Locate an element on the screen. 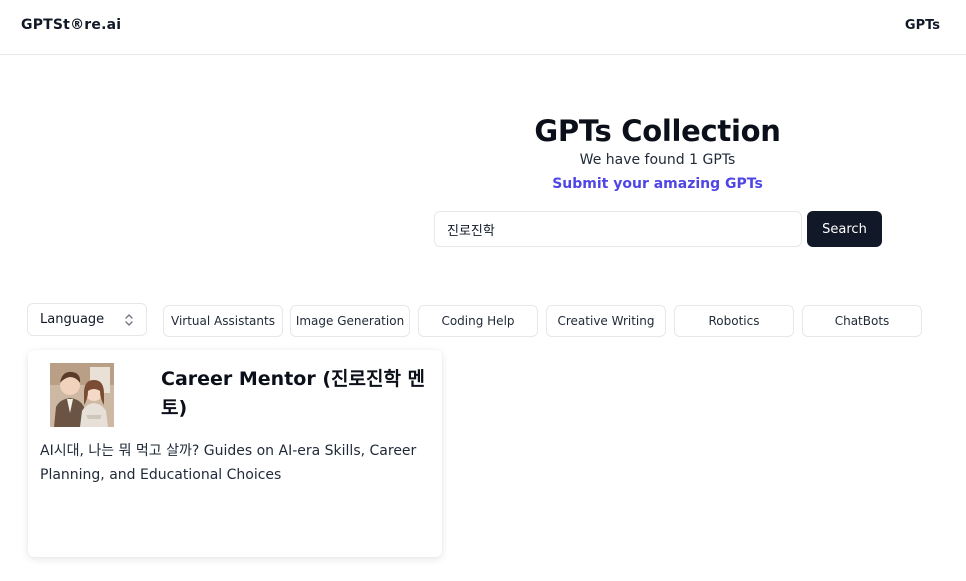  tag-coding-help: Coding Help is located at coordinates (478, 321).